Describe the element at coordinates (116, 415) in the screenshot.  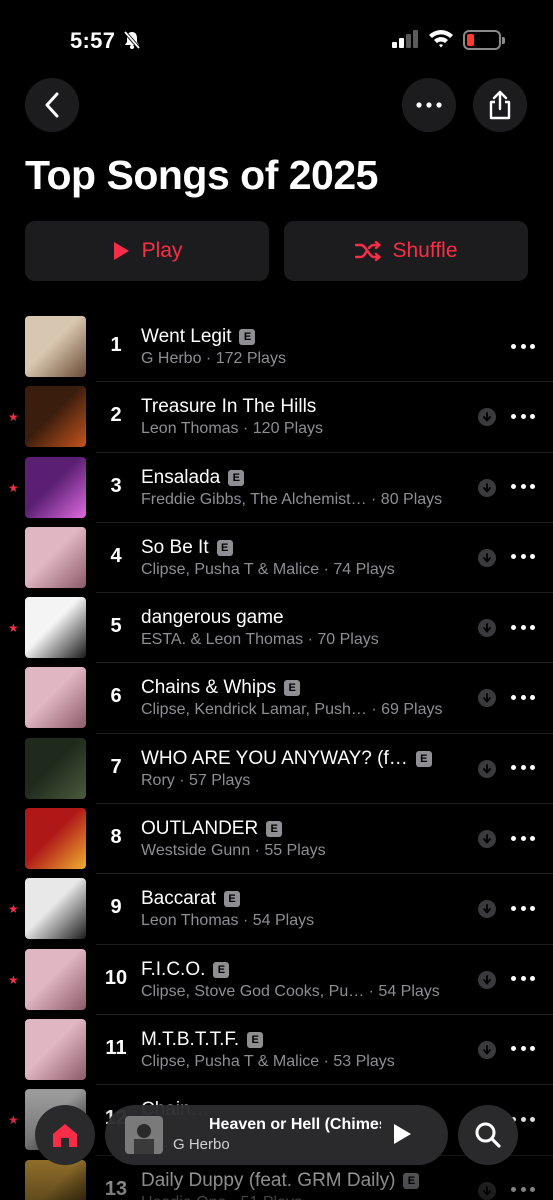
I see `song-rank: 2` at that location.